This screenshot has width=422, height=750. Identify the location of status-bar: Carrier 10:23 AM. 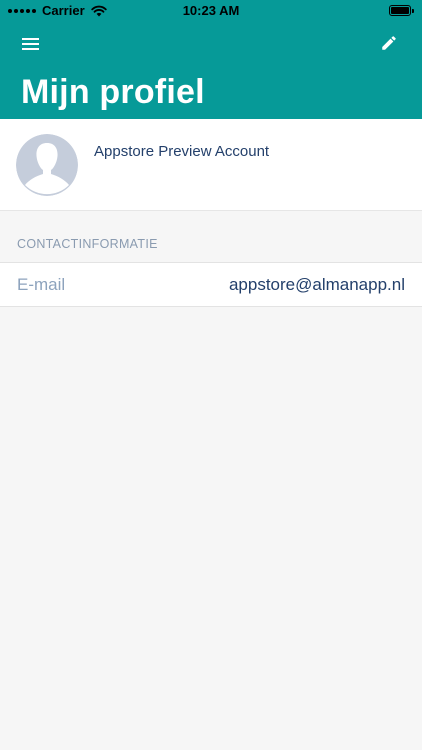
(211, 11).